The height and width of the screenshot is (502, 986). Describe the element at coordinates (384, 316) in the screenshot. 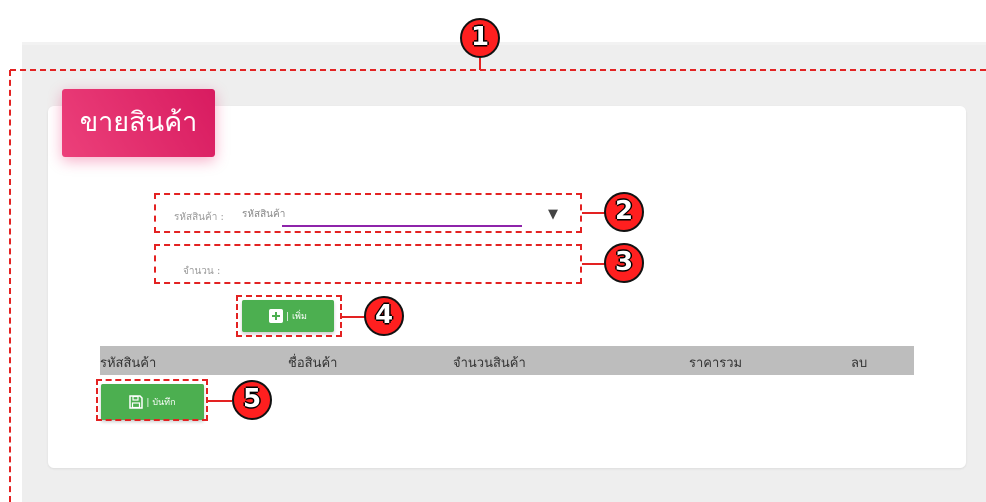

I see `callout-4: 4` at that location.